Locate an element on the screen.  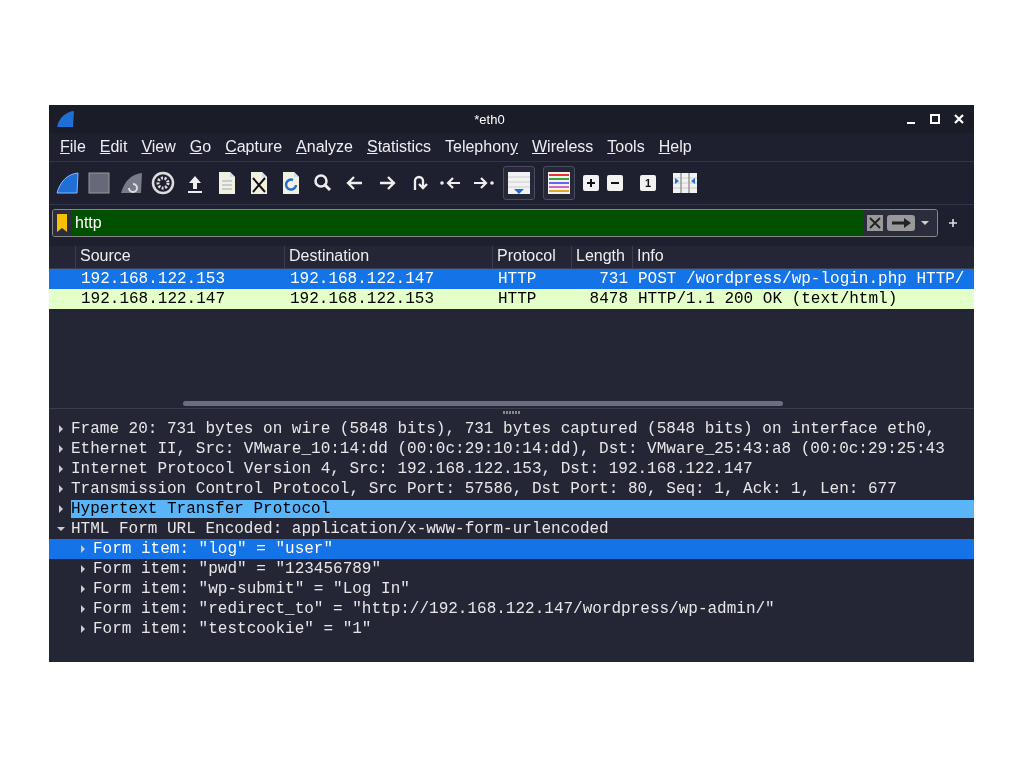
tree-row-text: Form item: "log" = "user" is located at coordinates (213, 549).